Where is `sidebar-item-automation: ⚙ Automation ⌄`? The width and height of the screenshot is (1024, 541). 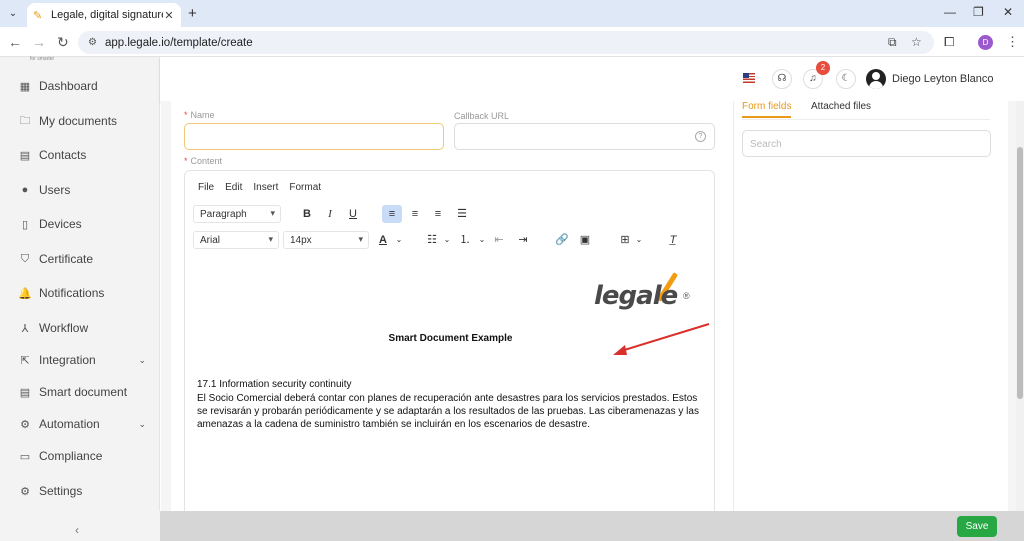 sidebar-item-automation: ⚙ Automation ⌄ is located at coordinates (80, 424).